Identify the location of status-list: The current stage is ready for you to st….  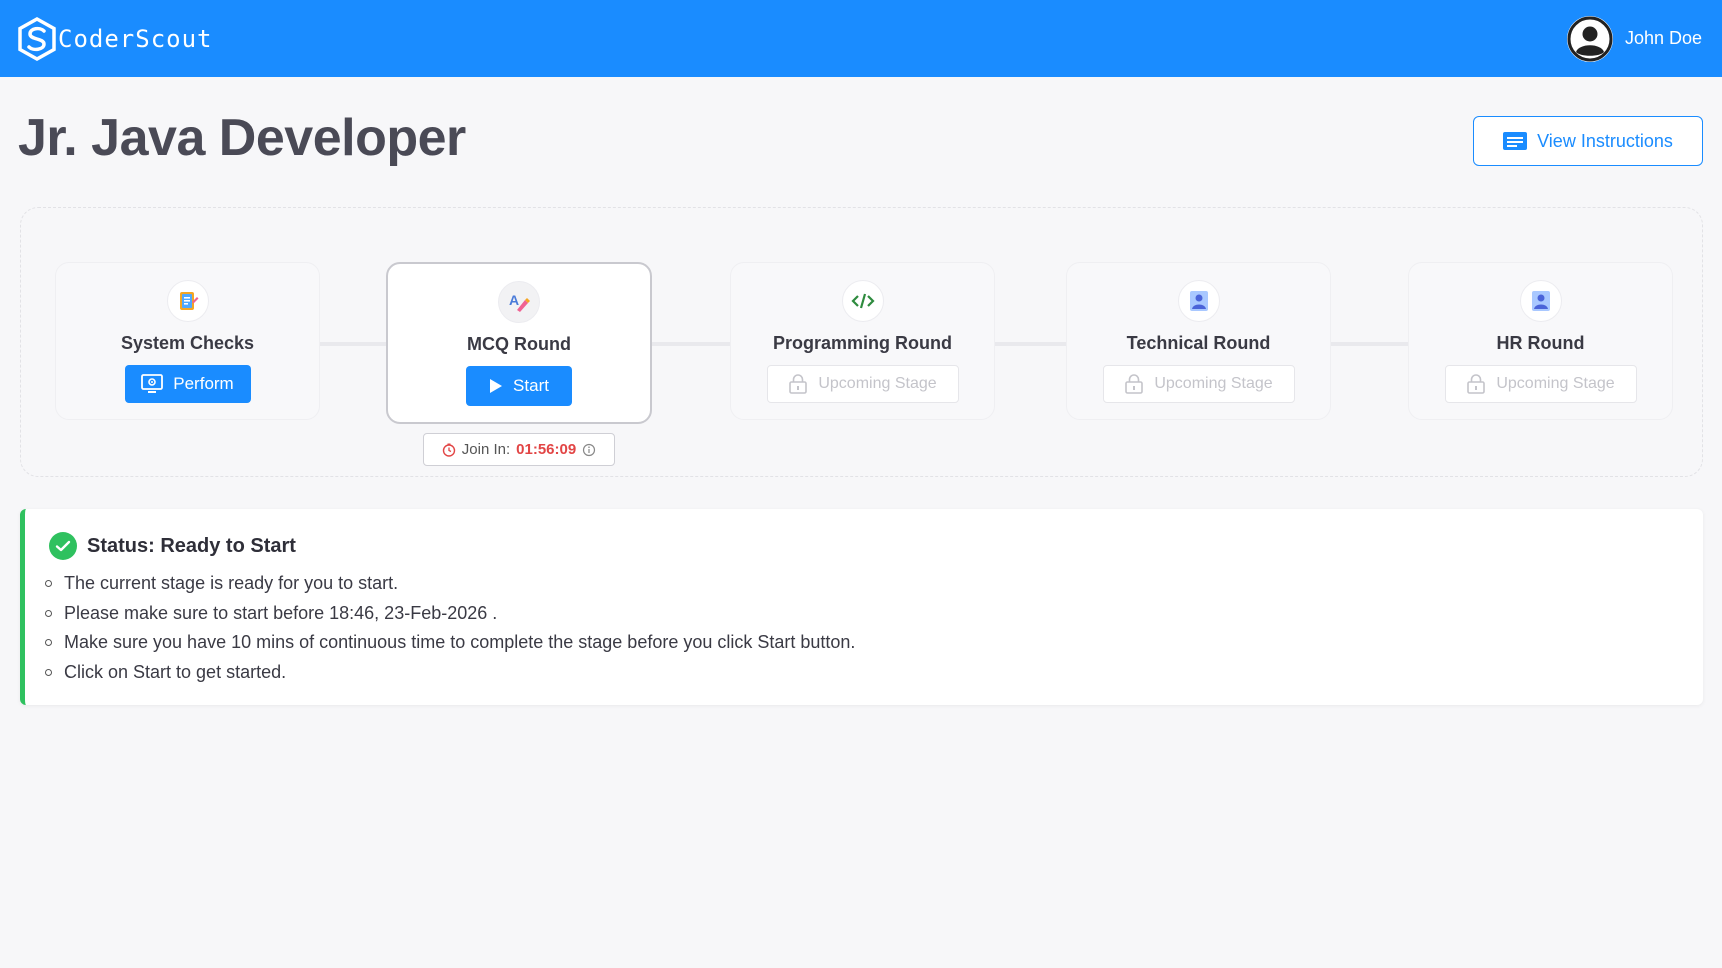
(450, 628).